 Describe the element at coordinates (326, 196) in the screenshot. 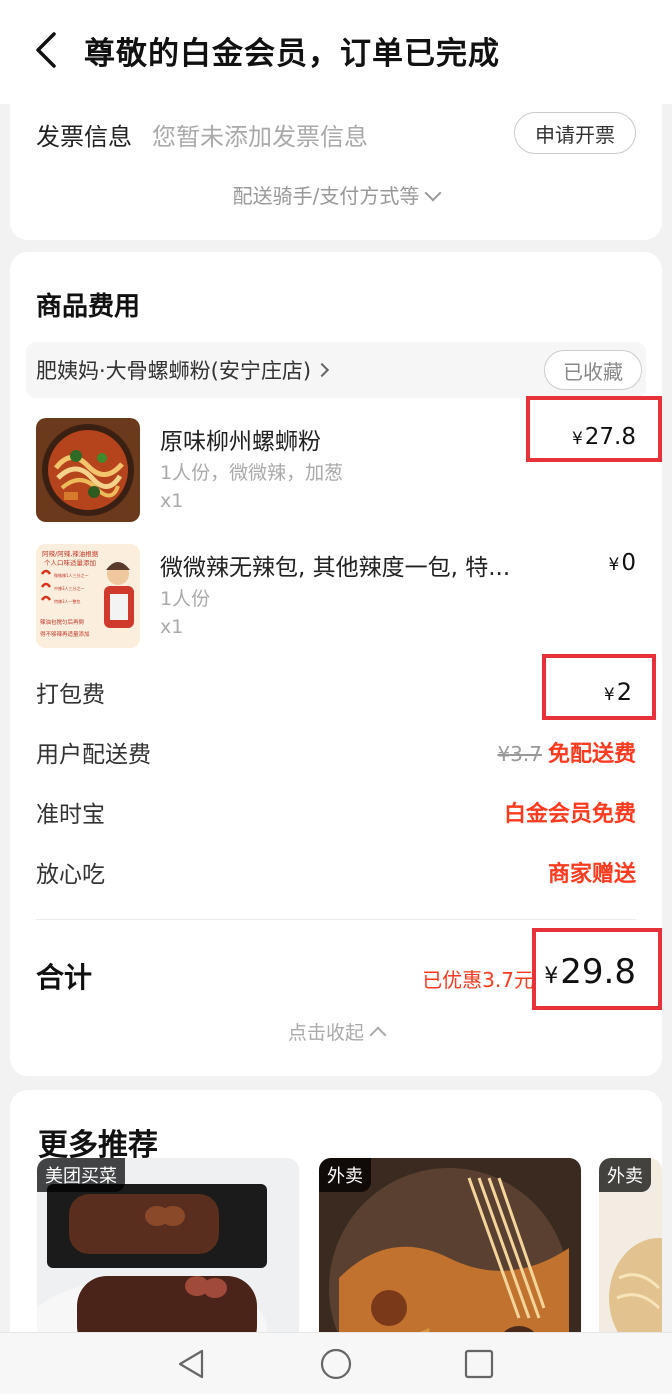

I see `expand-details-label: 配送骑手/支付方式等` at that location.